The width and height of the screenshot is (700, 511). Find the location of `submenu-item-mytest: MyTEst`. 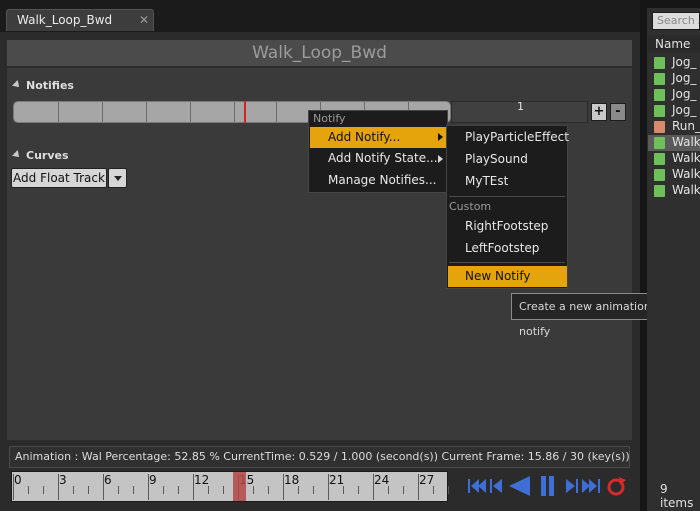

submenu-item-mytest: MyTEst is located at coordinates (486, 181).